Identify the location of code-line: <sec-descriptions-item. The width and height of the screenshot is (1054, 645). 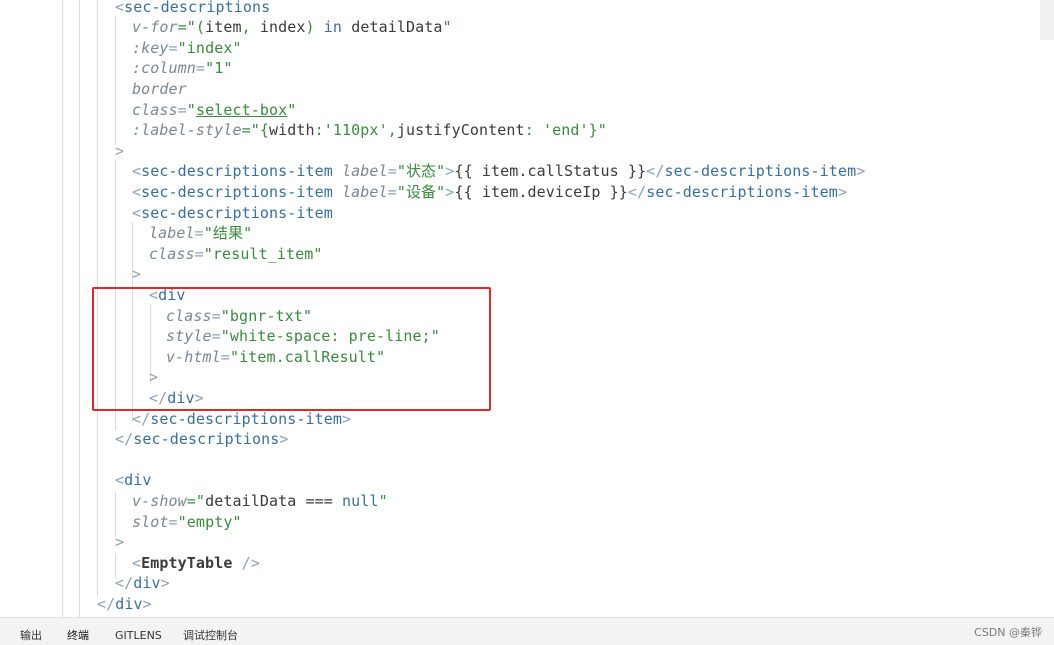
(232, 213).